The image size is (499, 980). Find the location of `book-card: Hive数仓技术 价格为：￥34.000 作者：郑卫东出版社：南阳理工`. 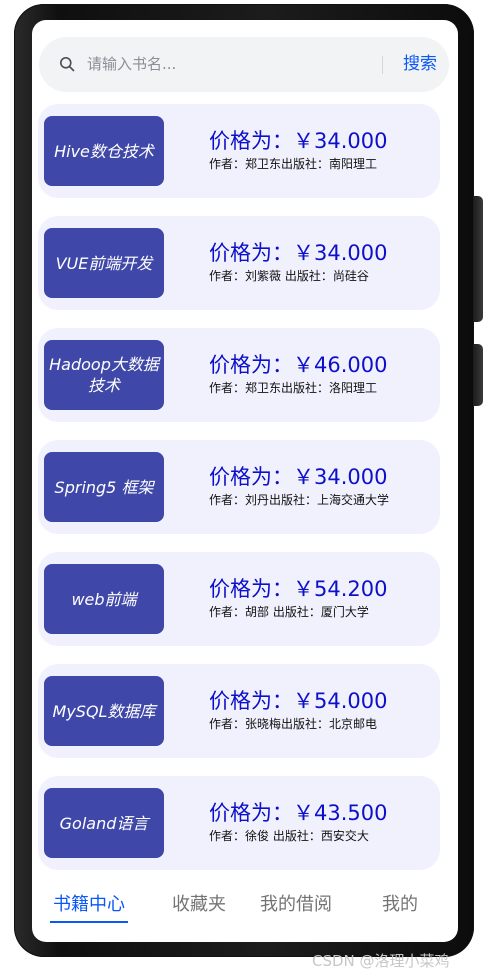

book-card: Hive数仓技术 价格为：￥34.000 作者：郑卫东出版社：南阳理工 is located at coordinates (239, 151).